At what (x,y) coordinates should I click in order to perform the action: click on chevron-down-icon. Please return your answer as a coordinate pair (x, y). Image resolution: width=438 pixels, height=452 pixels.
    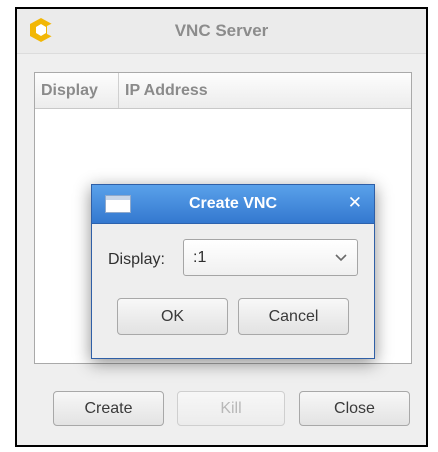
    Looking at the image, I should click on (341, 258).